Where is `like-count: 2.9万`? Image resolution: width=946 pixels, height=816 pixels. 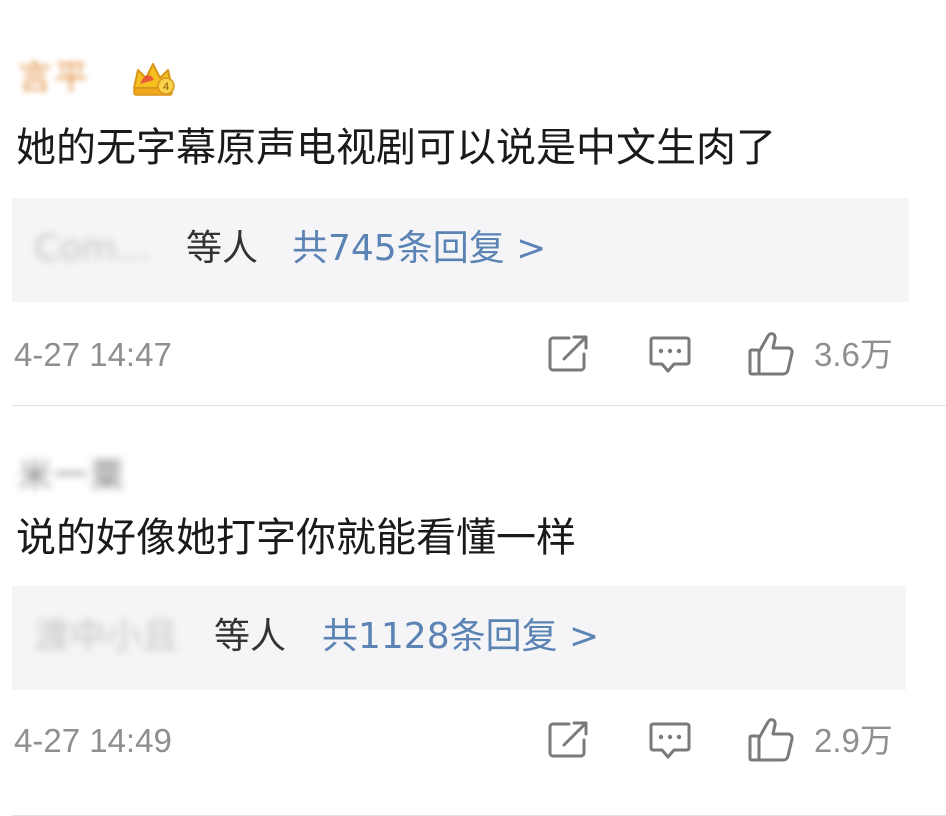 like-count: 2.9万 is located at coordinates (853, 740).